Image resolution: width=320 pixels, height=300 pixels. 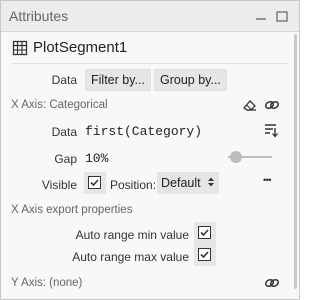 What do you see at coordinates (181, 183) in the screenshot?
I see `position-value: Default` at bounding box center [181, 183].